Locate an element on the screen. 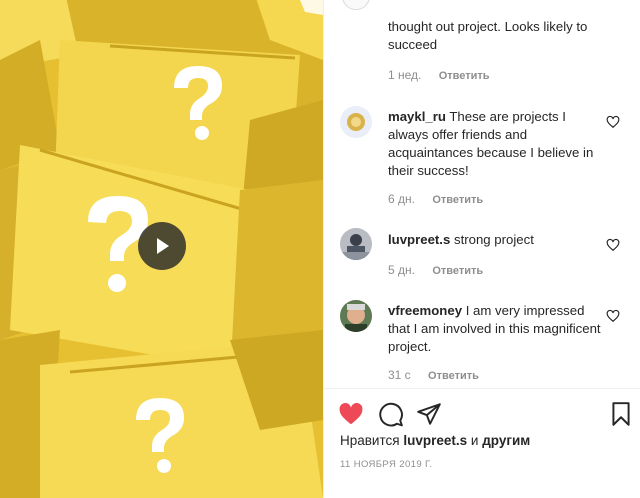 The width and height of the screenshot is (640, 498). comment-time: 5 дн. is located at coordinates (401, 270).